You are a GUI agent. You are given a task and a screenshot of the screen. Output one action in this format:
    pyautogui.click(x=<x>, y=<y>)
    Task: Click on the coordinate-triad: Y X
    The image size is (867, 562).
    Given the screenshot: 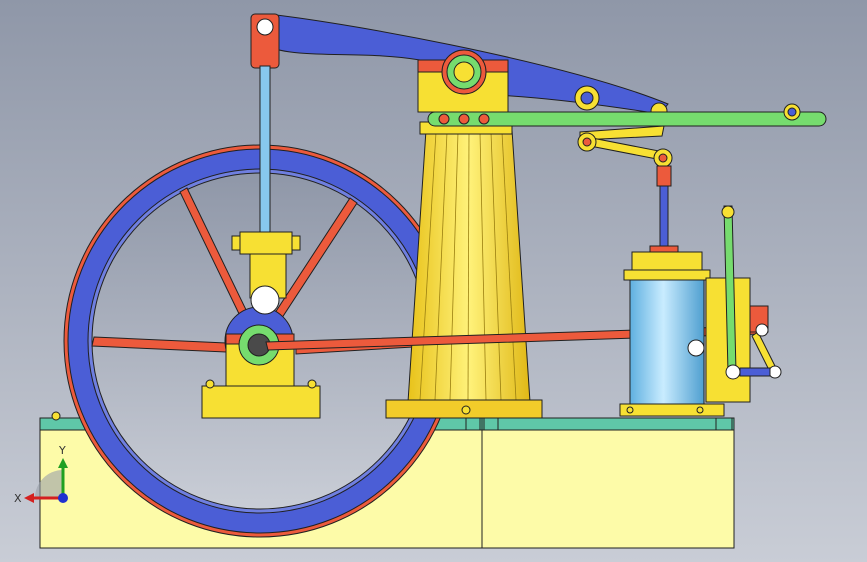 What is the action you would take?
    pyautogui.click(x=41, y=474)
    